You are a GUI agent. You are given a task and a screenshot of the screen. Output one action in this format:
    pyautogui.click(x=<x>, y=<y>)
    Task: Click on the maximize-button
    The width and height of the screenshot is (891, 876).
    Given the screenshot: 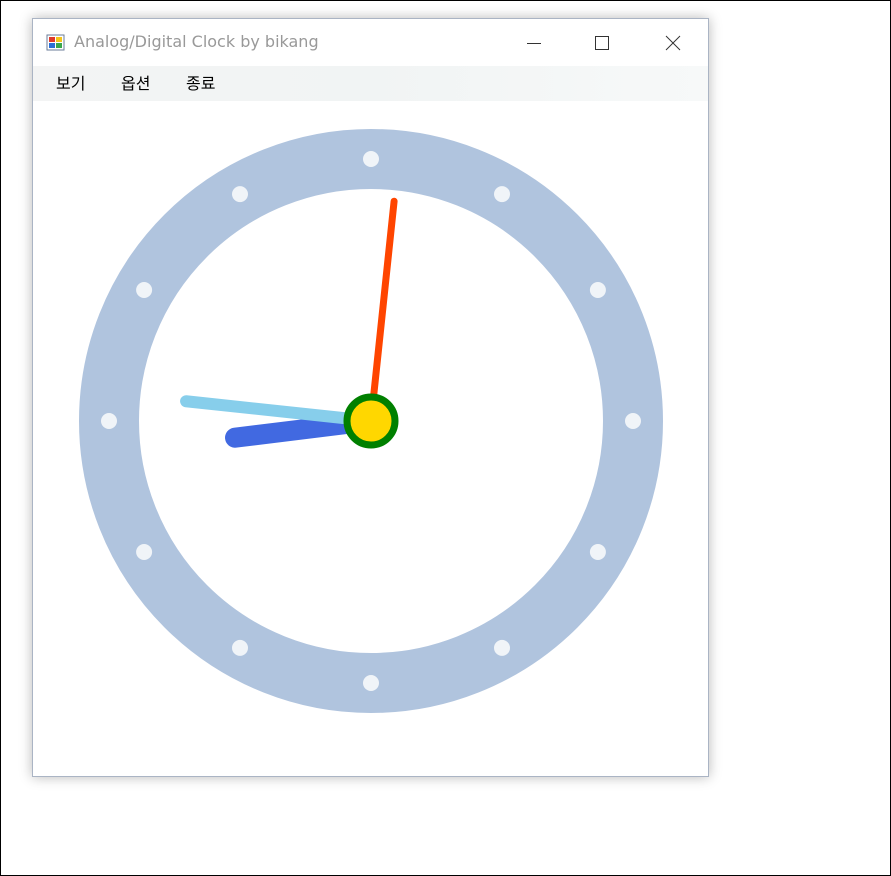 What is the action you would take?
    pyautogui.click(x=602, y=42)
    